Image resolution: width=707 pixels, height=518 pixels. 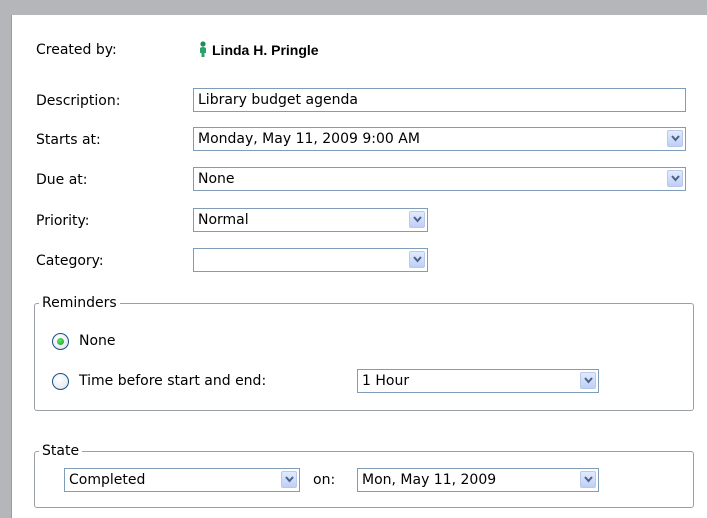 What do you see at coordinates (76, 50) in the screenshot?
I see `created-by-label: Created by:` at bounding box center [76, 50].